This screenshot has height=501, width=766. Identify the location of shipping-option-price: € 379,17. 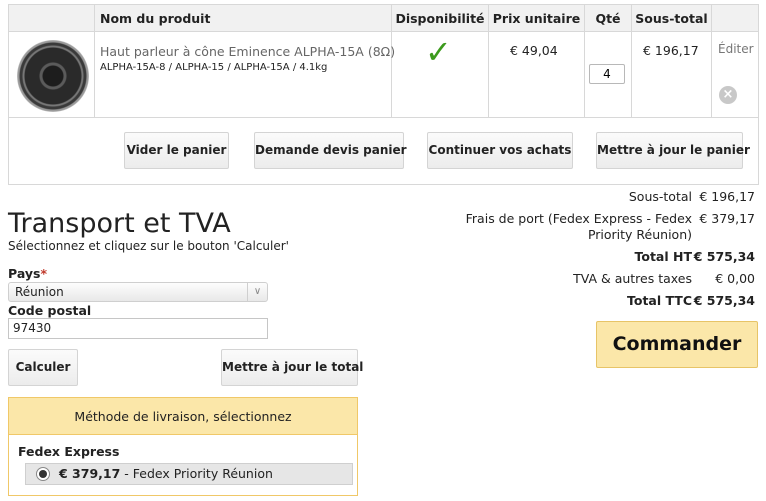
(90, 473).